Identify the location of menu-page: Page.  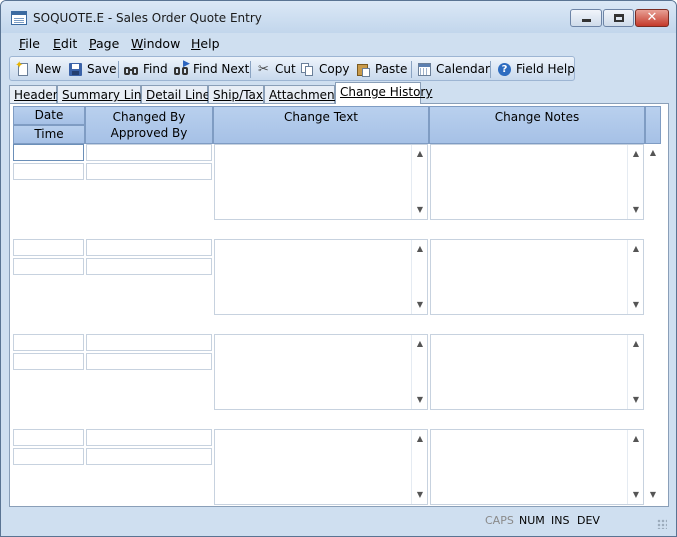
(104, 43).